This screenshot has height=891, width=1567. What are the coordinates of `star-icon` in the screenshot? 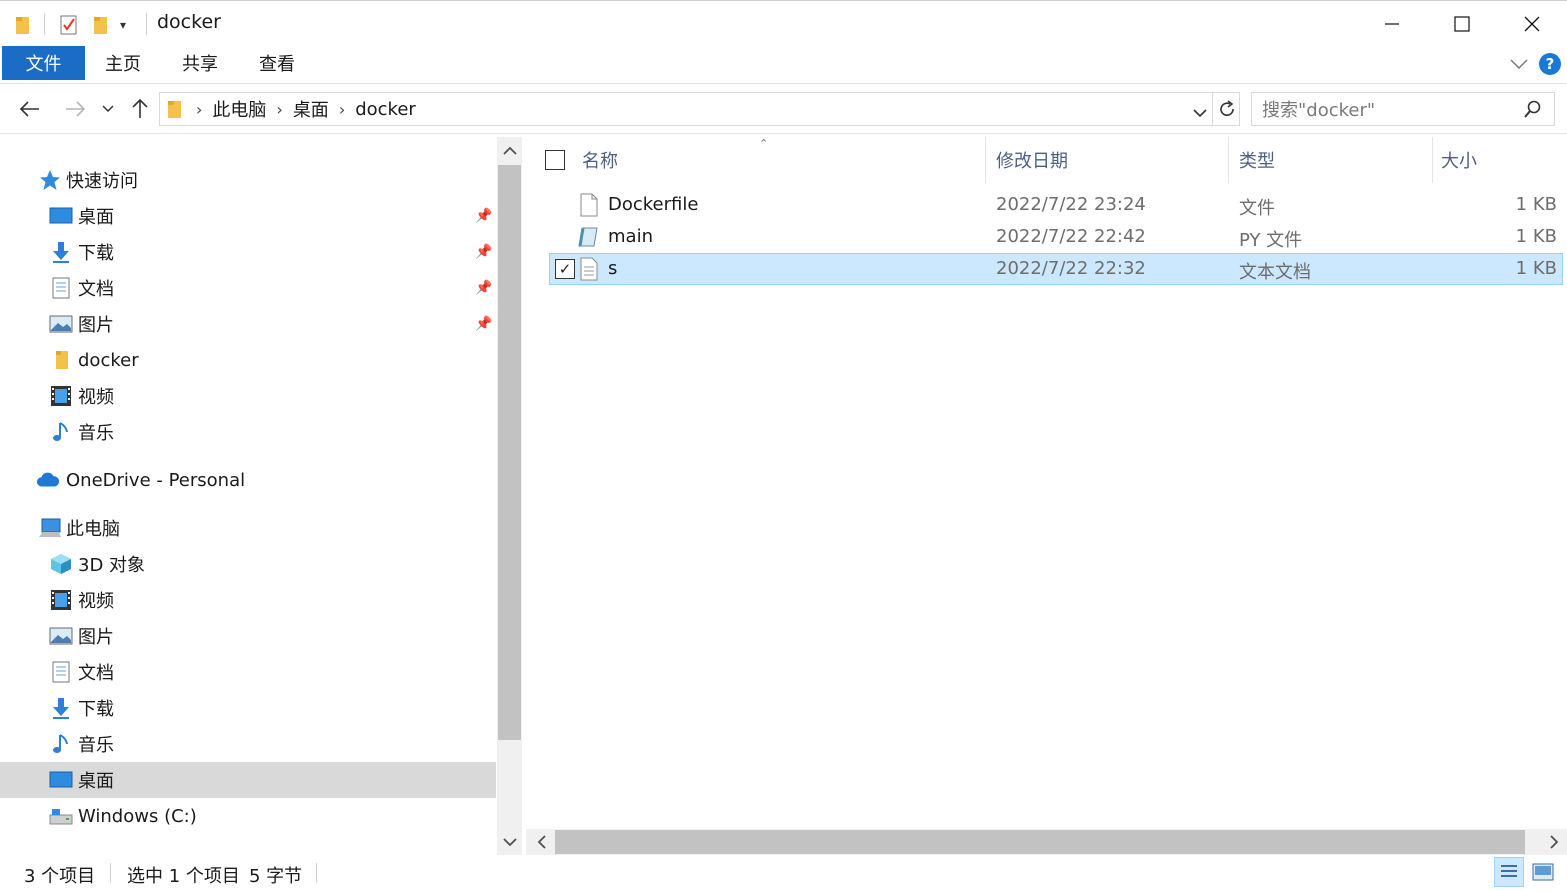 It's located at (50, 180).